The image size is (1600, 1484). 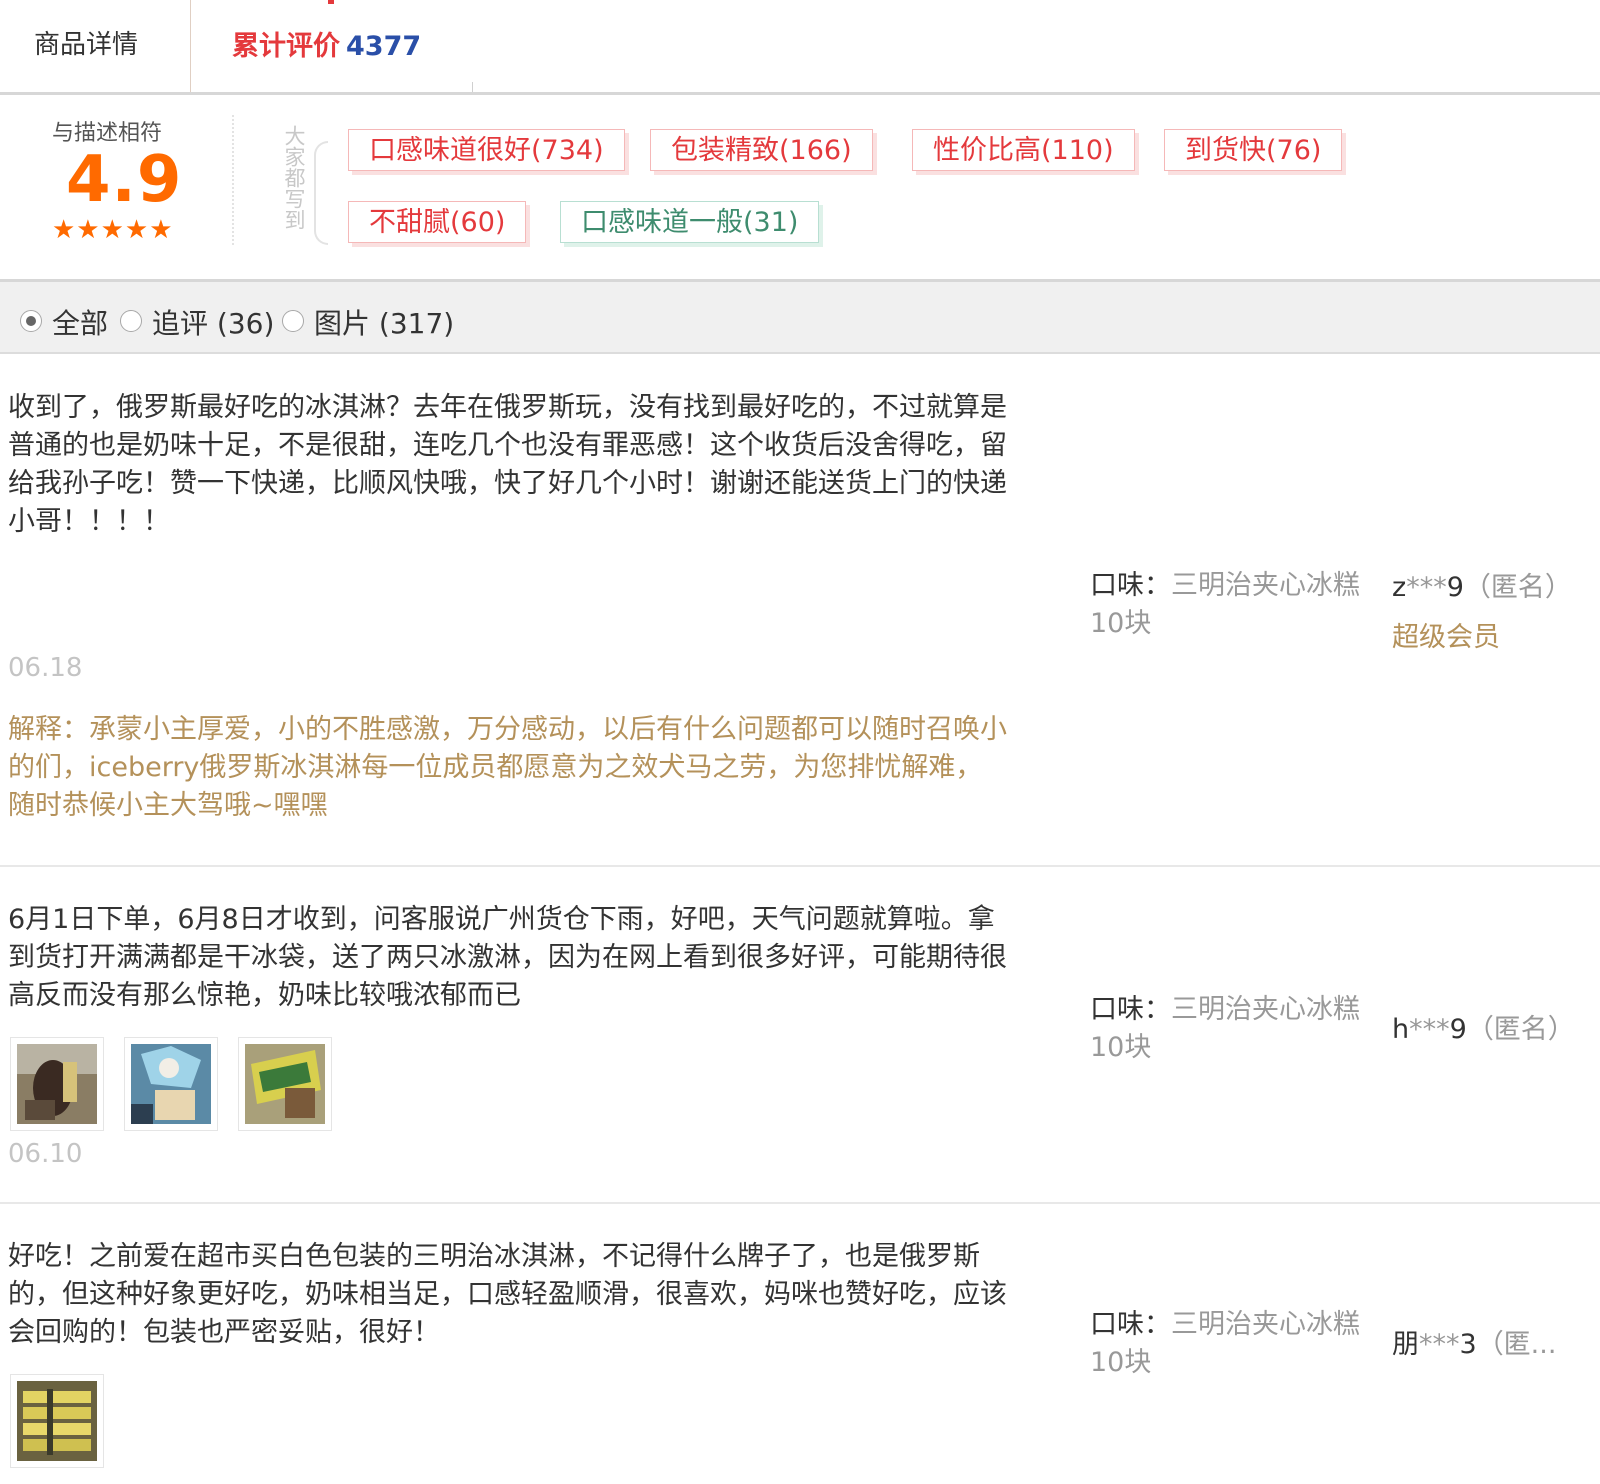 What do you see at coordinates (233, 180) in the screenshot?
I see `rating-divider` at bounding box center [233, 180].